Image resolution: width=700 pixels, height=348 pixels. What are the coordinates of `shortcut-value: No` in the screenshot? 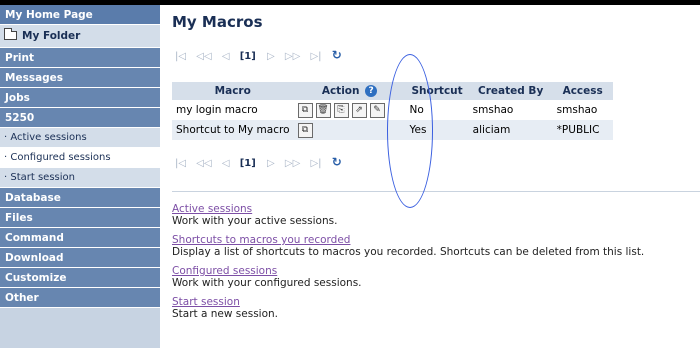 It's located at (437, 110).